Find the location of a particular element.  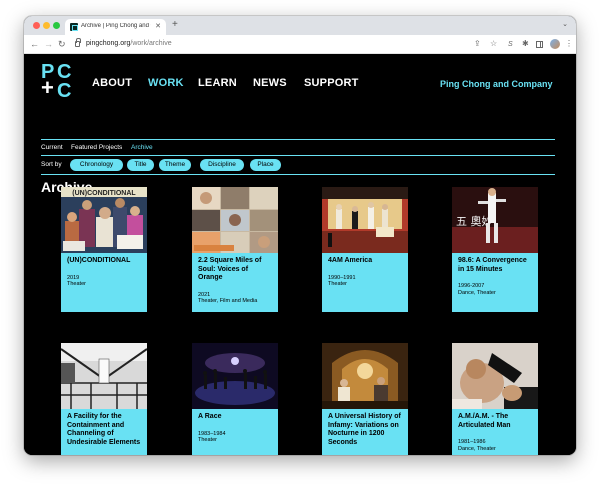

divider-middle is located at coordinates (298, 155).